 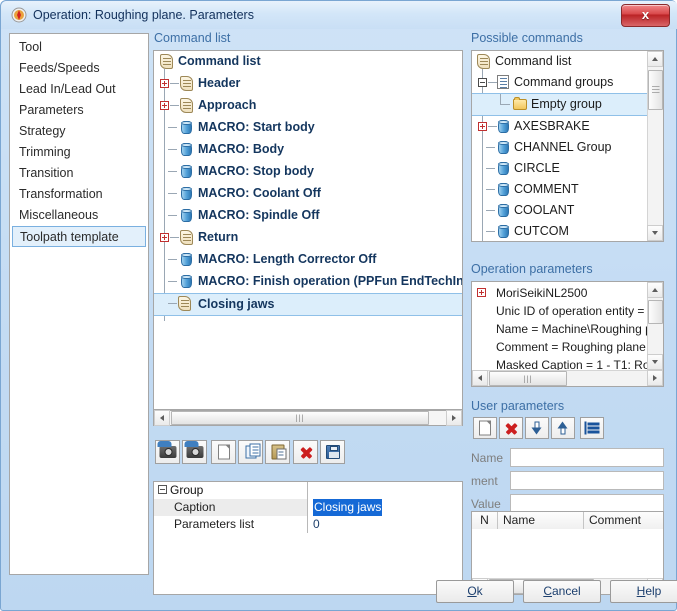 What do you see at coordinates (174, 237) in the screenshot?
I see `tree-elbow` at bounding box center [174, 237].